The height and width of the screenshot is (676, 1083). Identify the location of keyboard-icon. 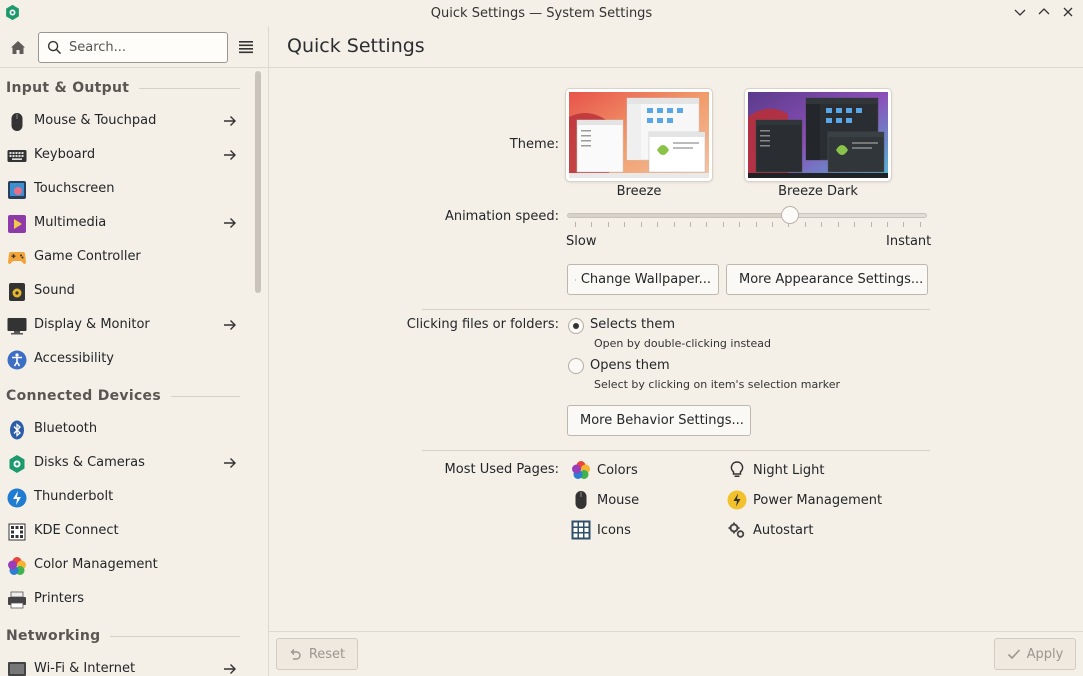
(17, 156).